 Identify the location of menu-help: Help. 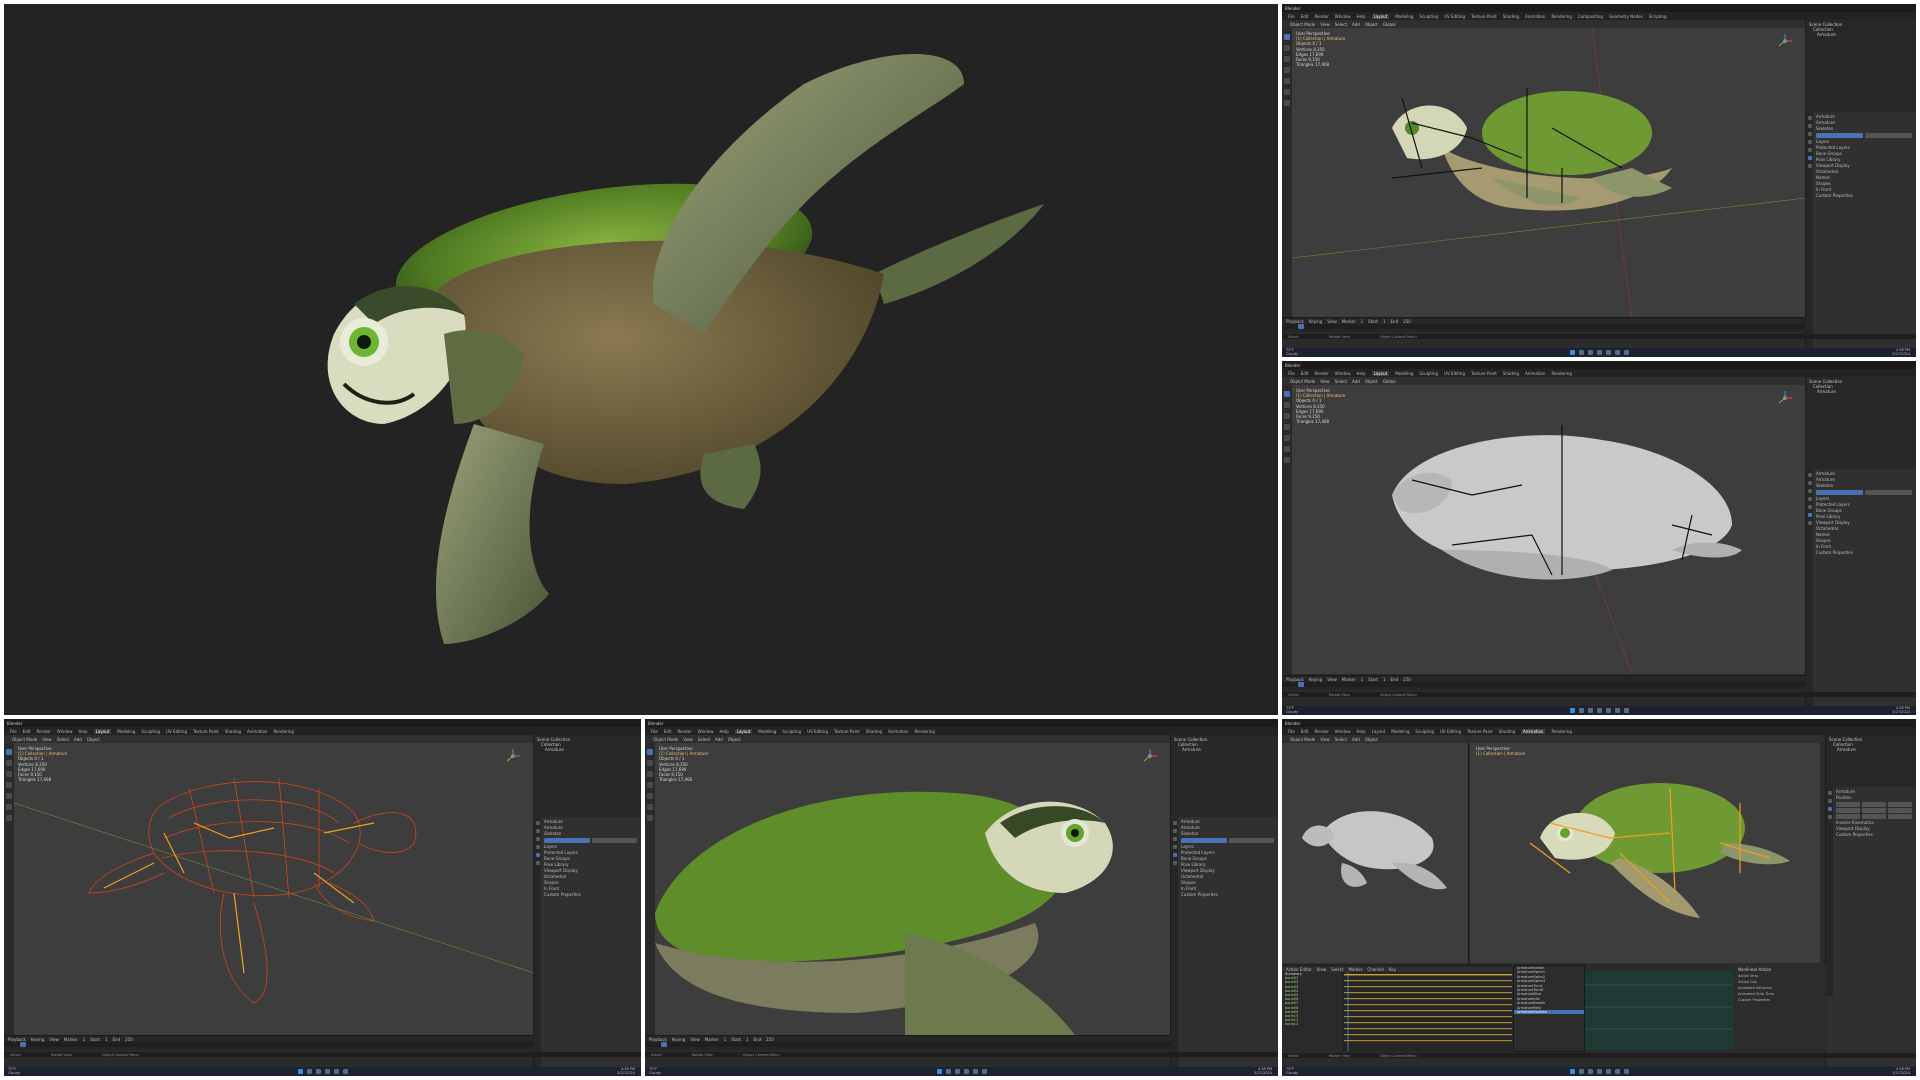
(723, 731).